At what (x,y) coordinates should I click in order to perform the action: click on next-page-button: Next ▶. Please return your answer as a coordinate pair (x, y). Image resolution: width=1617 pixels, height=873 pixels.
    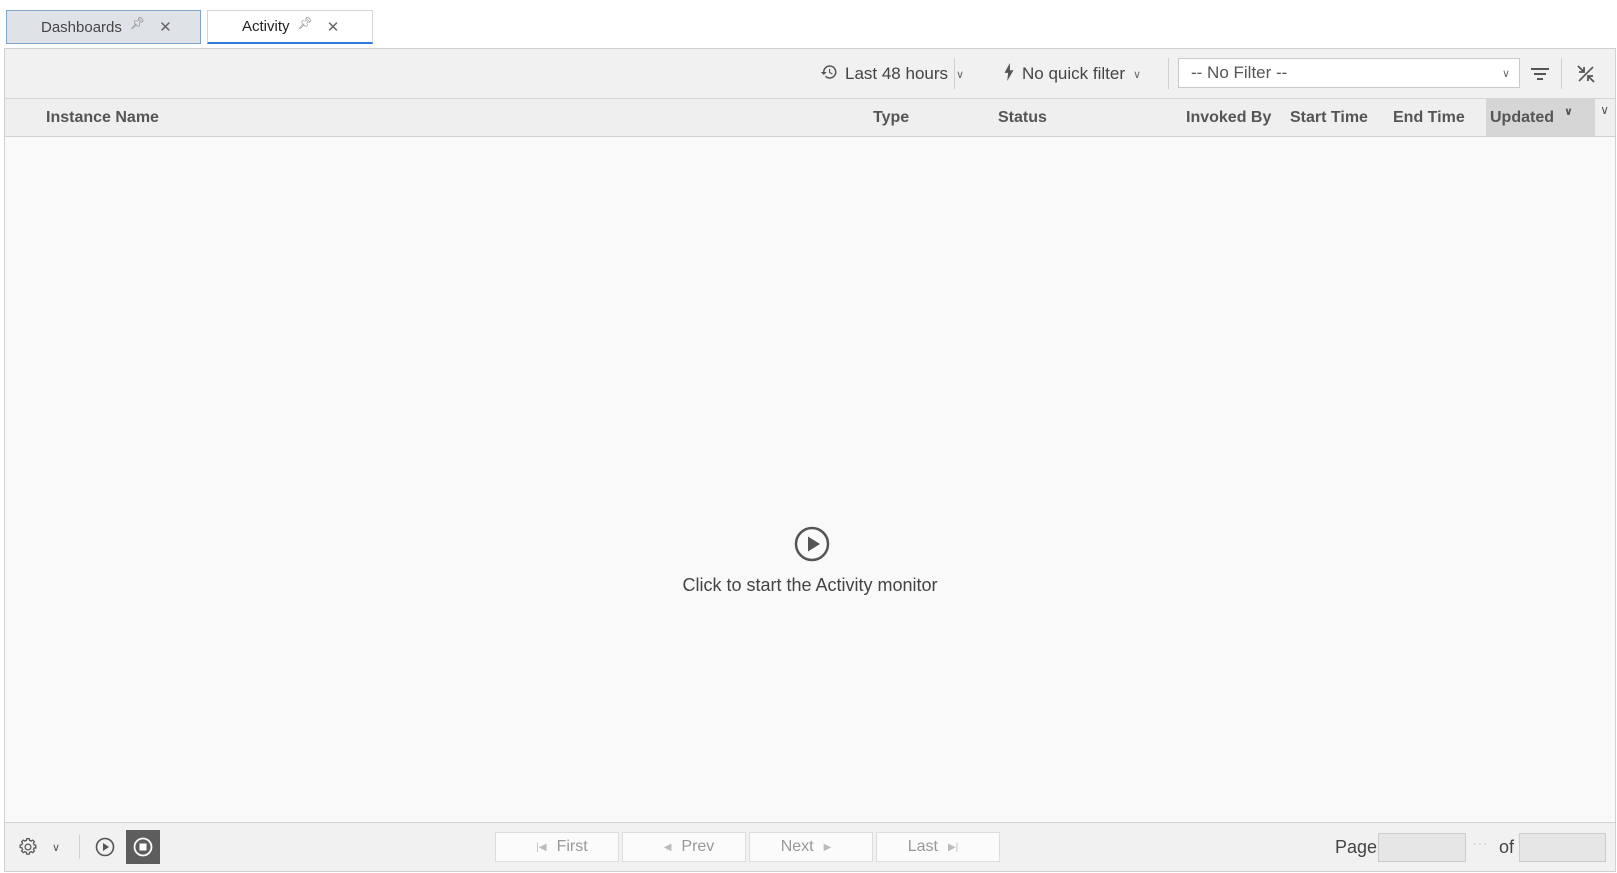
    Looking at the image, I should click on (811, 847).